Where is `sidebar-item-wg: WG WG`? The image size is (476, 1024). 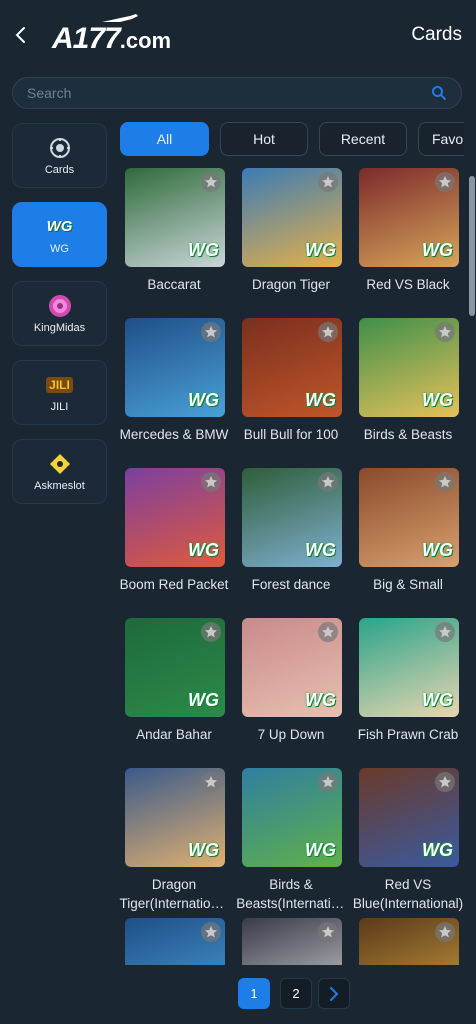
sidebar-item-wg: WG WG is located at coordinates (59, 234).